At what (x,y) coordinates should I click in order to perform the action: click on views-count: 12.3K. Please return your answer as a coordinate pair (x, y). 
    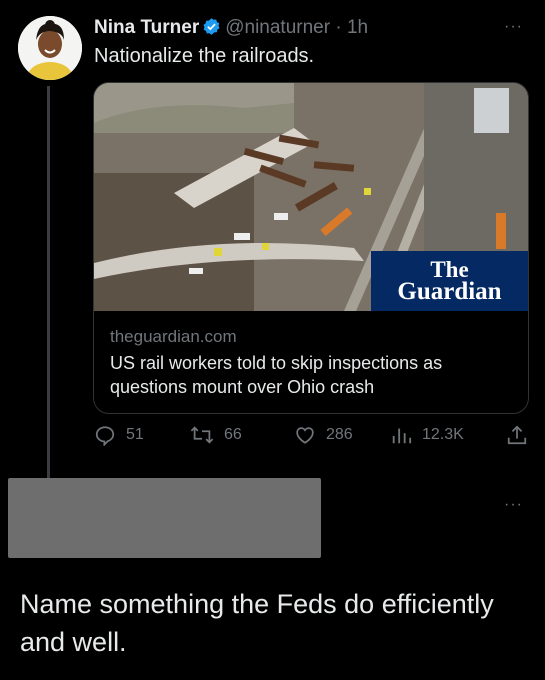
    Looking at the image, I should click on (443, 434).